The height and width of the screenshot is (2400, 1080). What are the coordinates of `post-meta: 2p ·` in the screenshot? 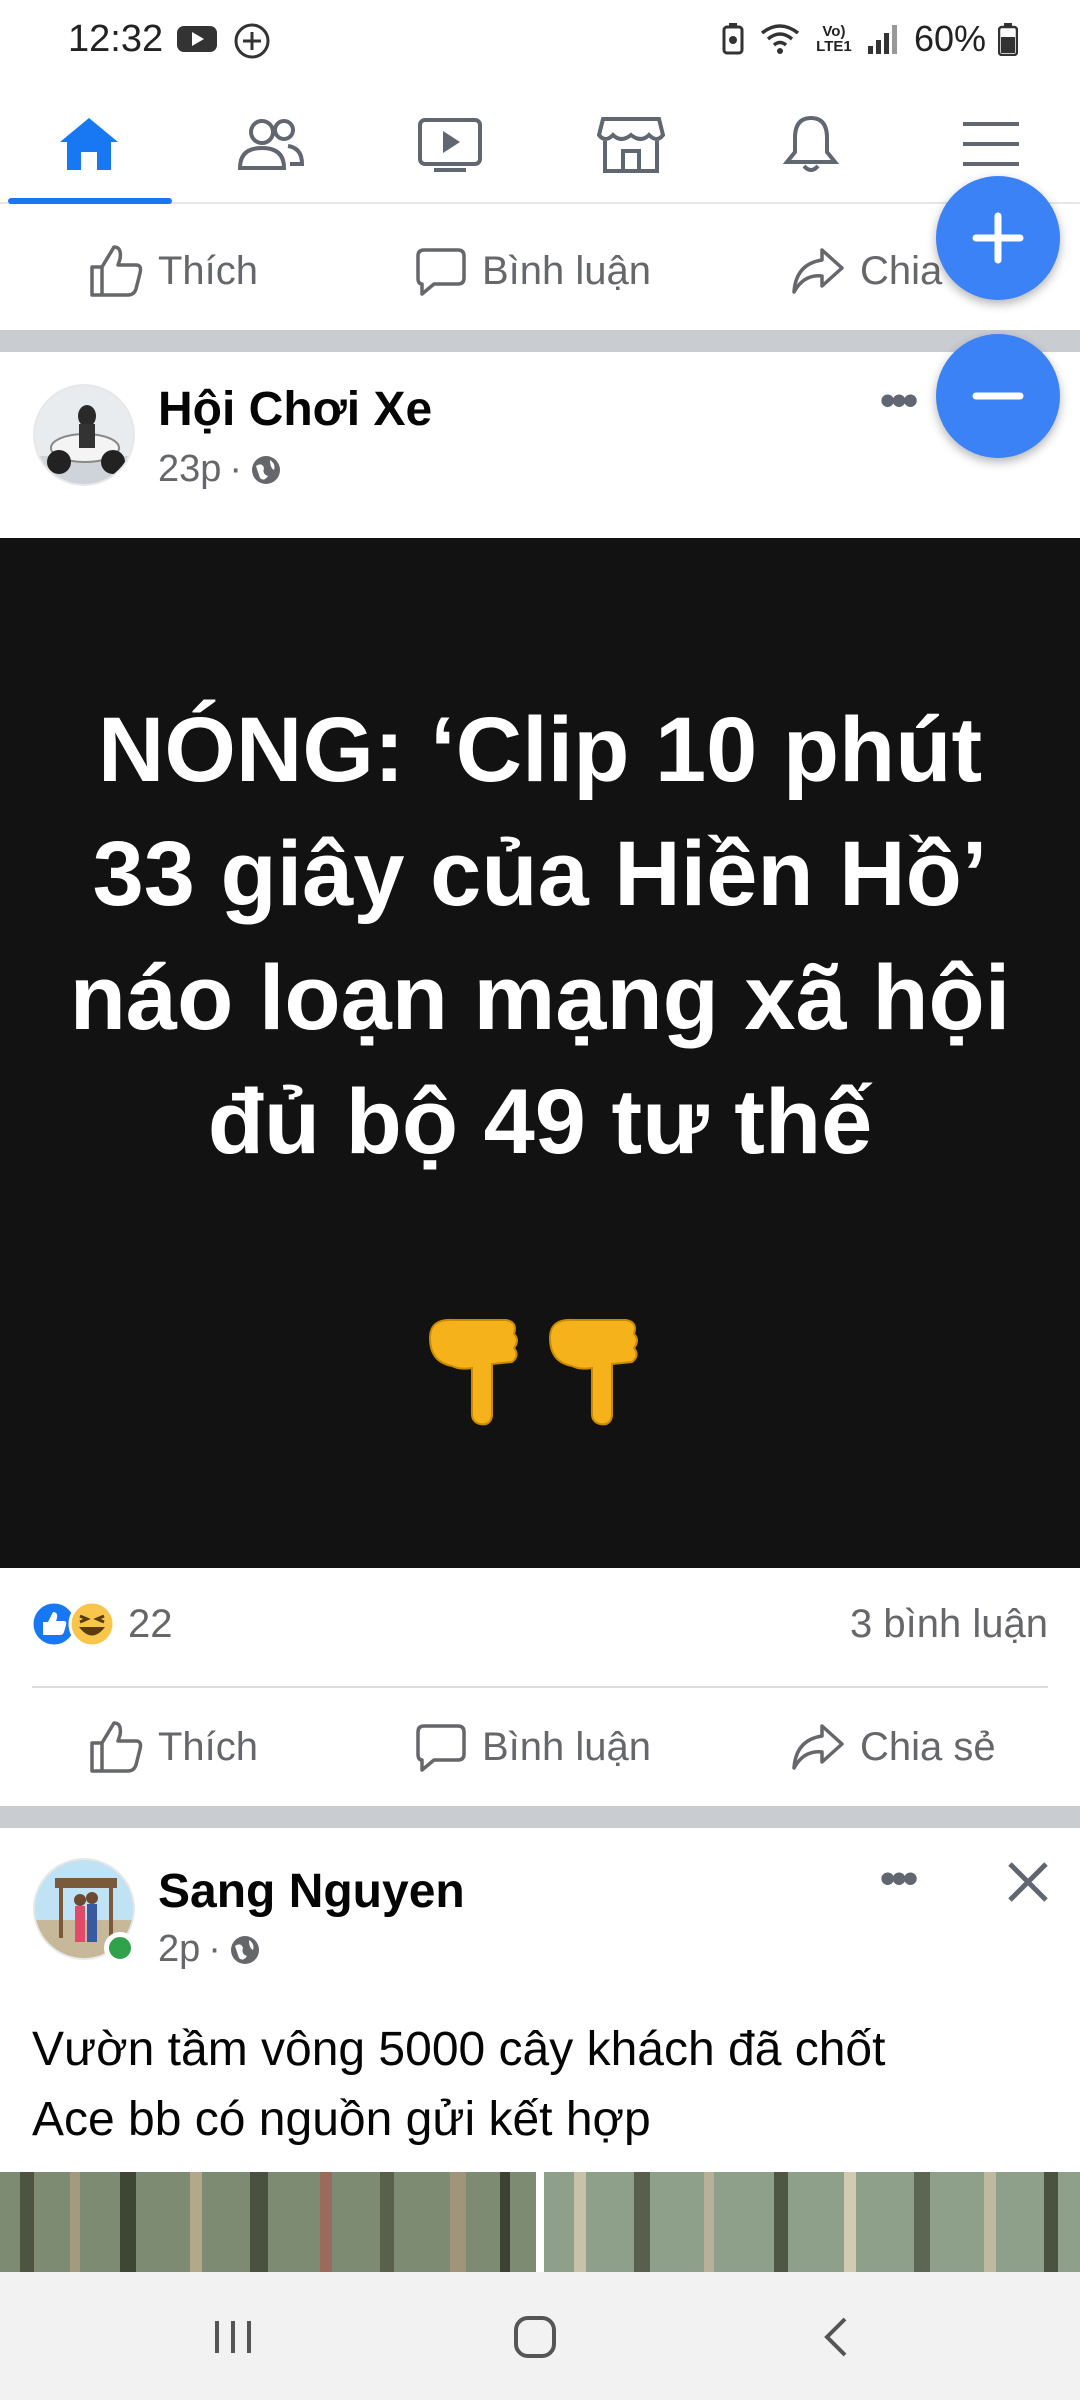 It's located at (209, 1949).